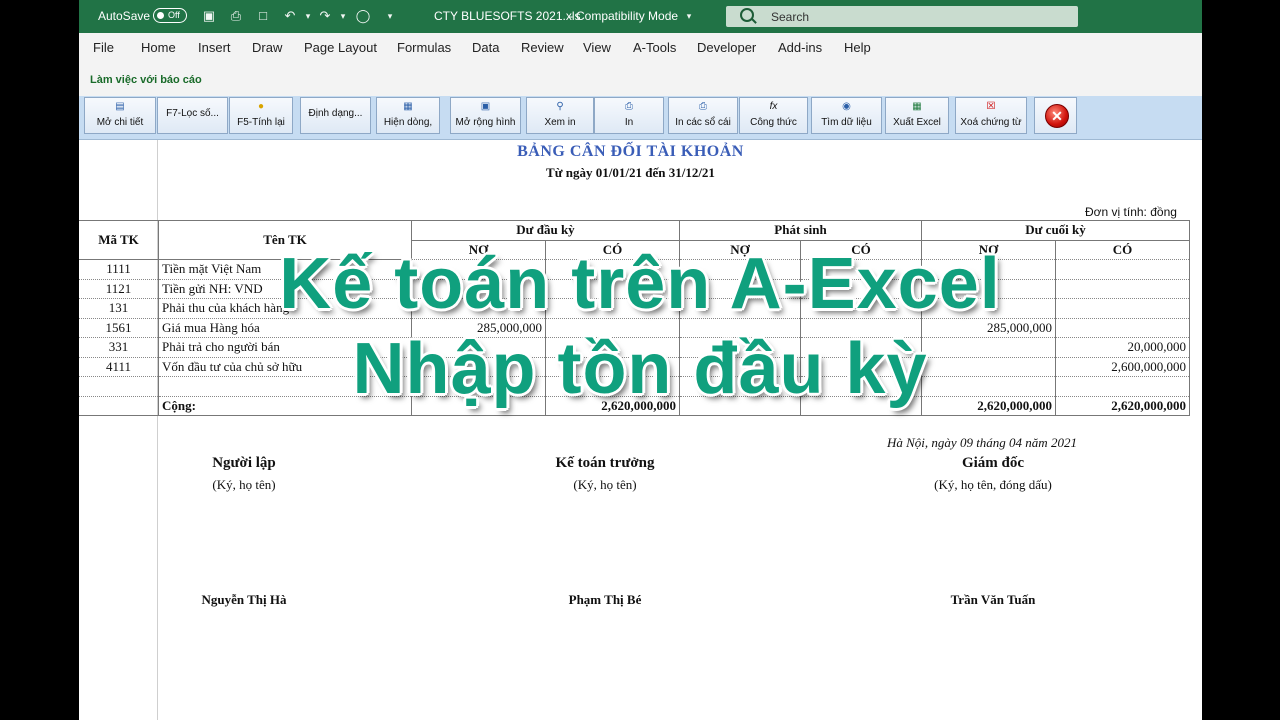 This screenshot has width=1280, height=720. What do you see at coordinates (158, 47) in the screenshot?
I see `menu-home: Home` at bounding box center [158, 47].